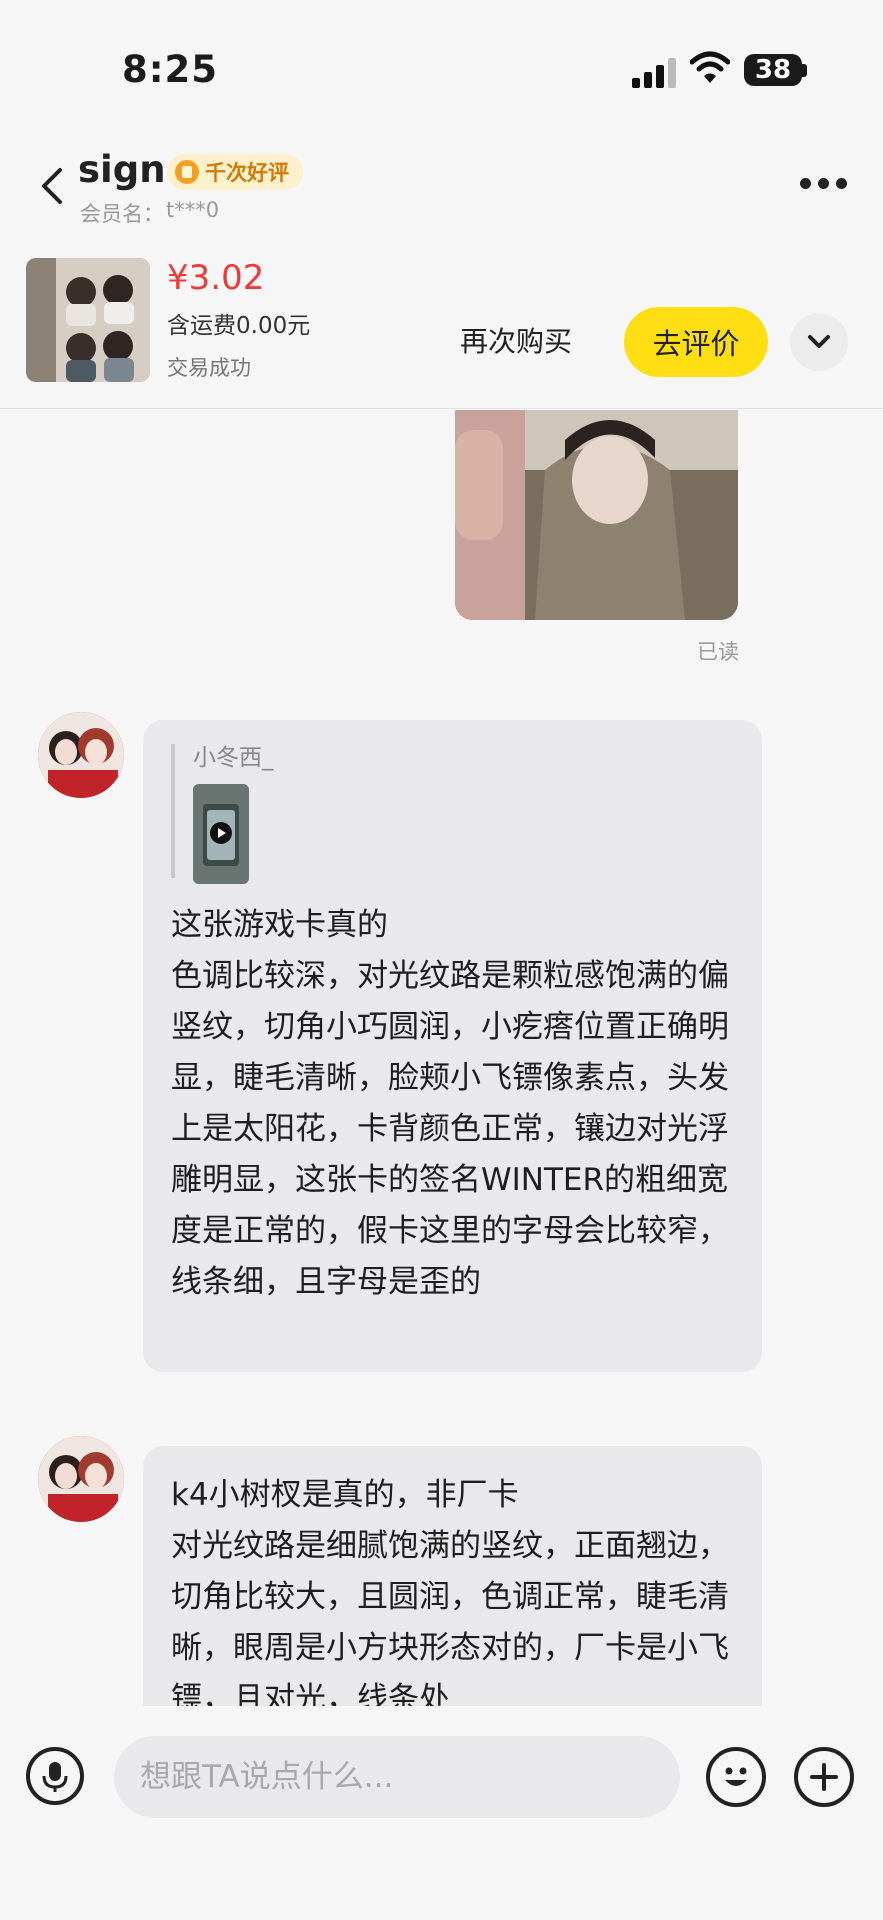  I want to click on read-status: 已读, so click(718, 652).